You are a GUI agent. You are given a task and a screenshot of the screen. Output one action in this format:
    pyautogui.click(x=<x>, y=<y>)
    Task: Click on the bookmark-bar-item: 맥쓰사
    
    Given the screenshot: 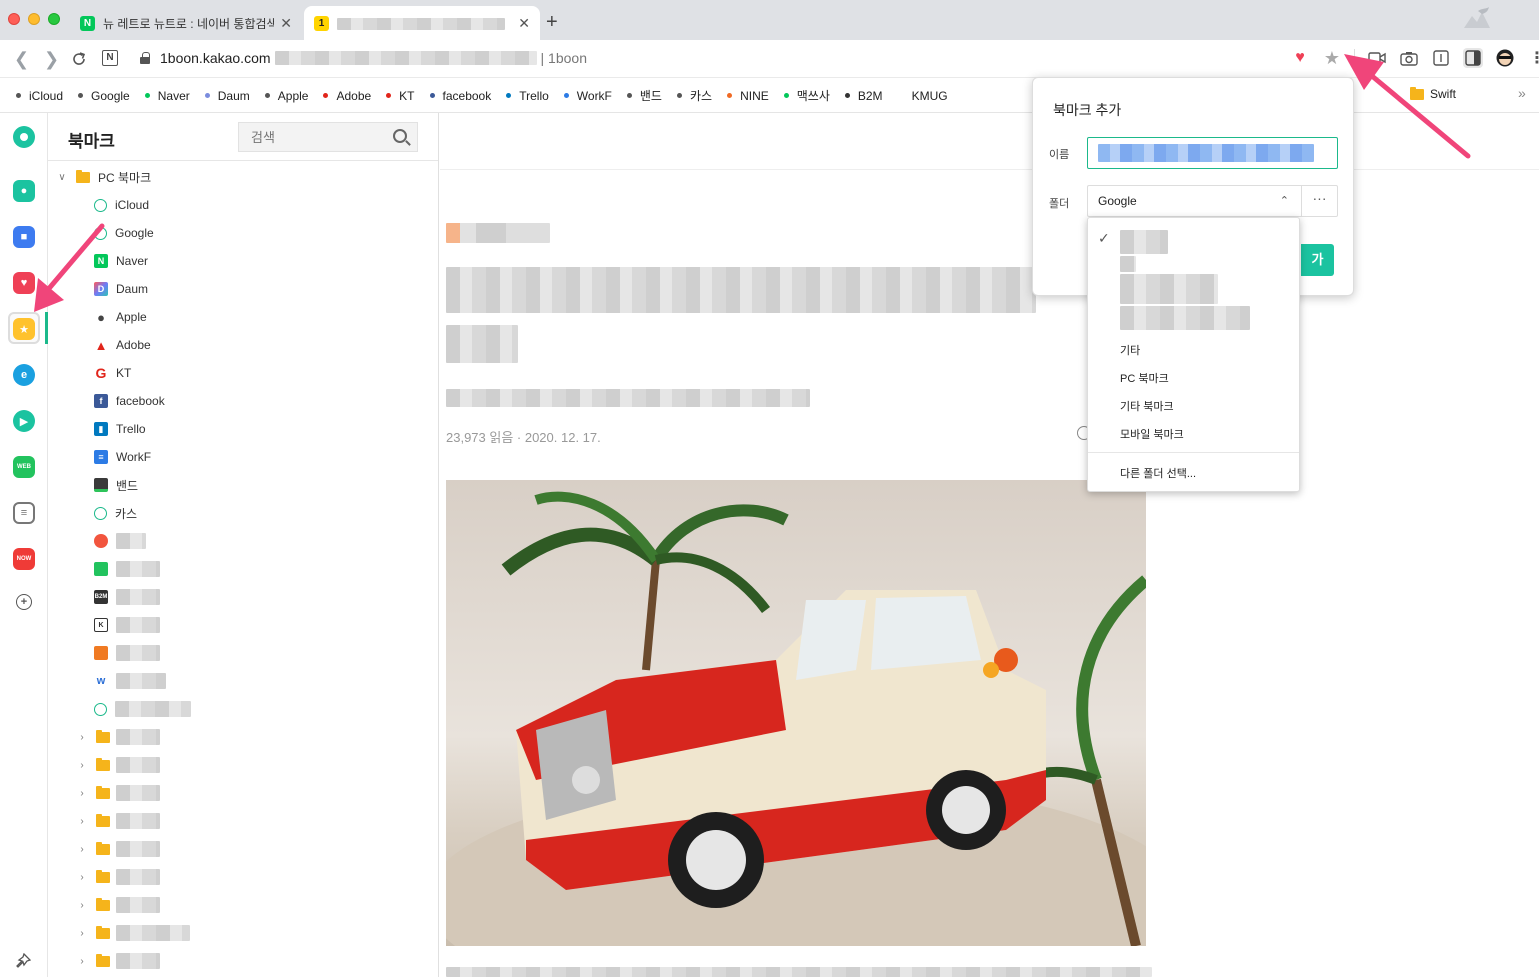 What is the action you would take?
    pyautogui.click(x=806, y=95)
    